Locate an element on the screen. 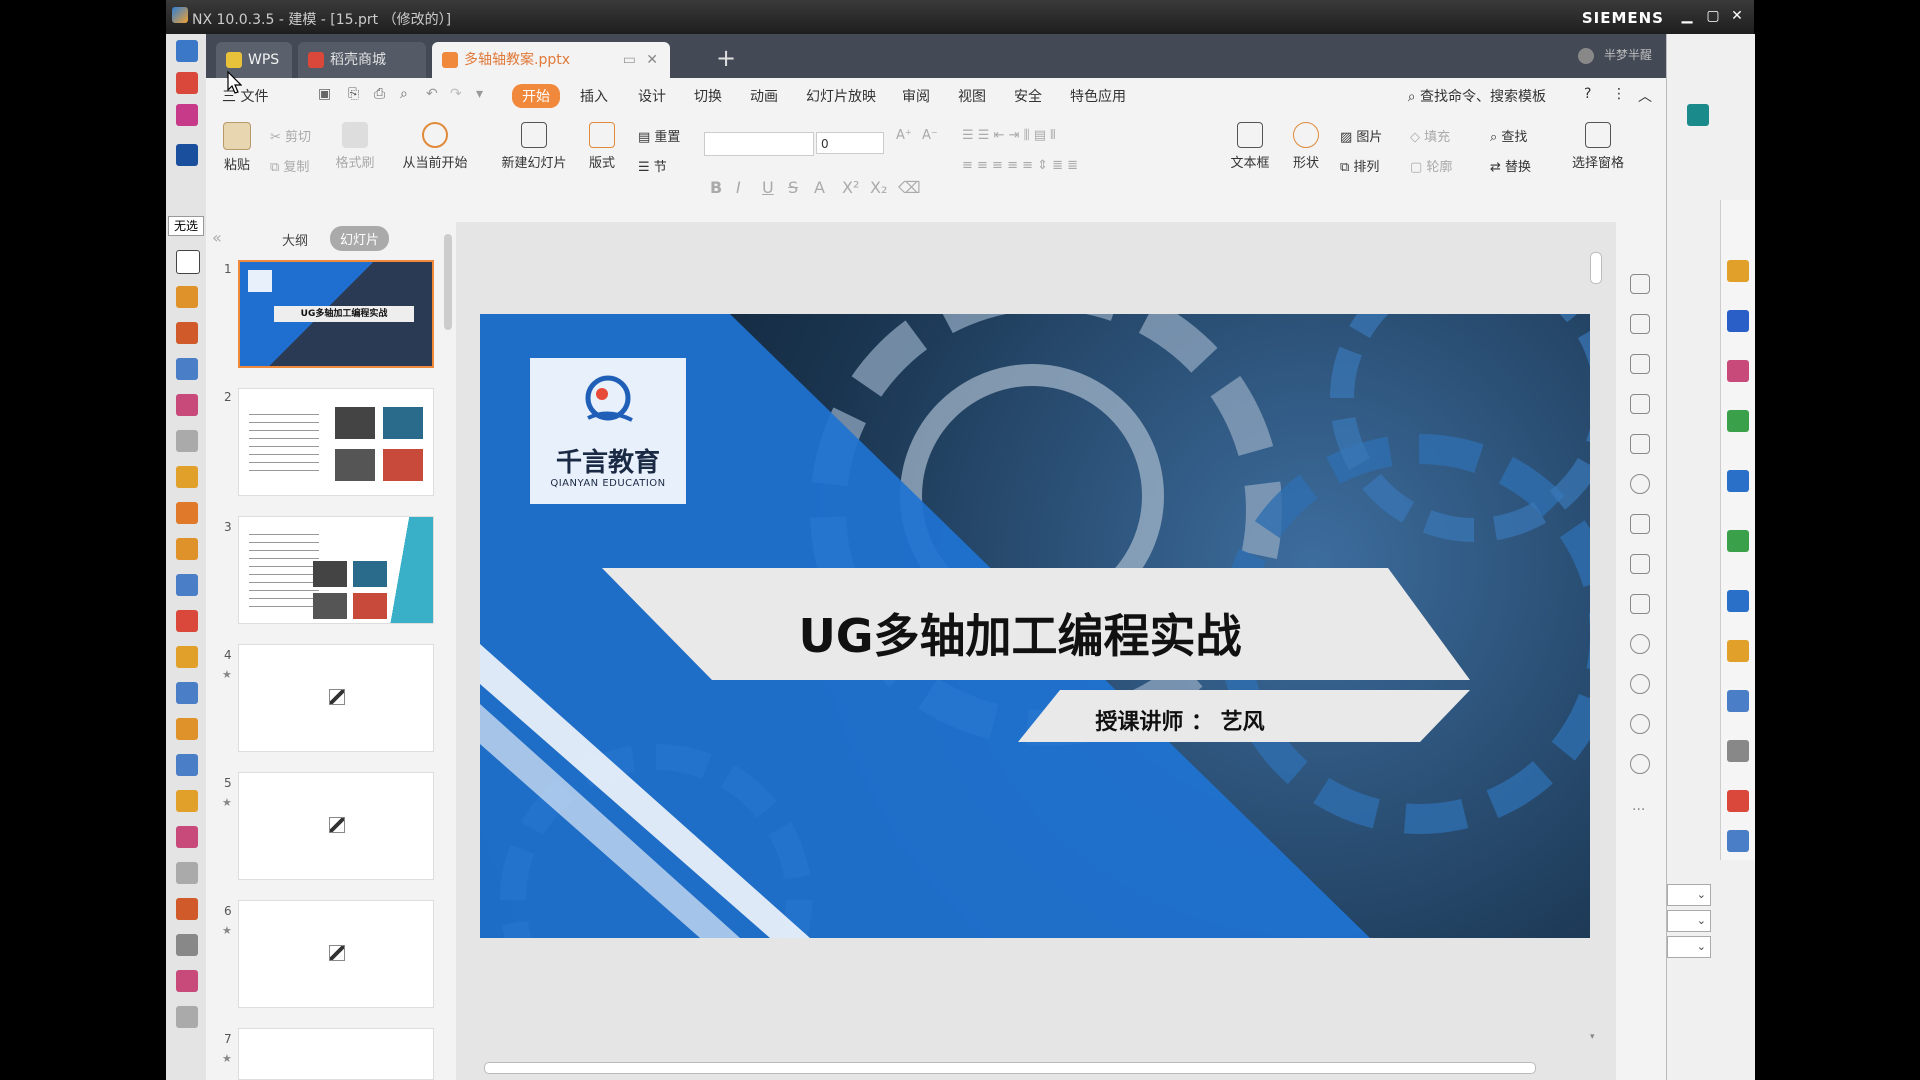 Image resolution: width=1920 pixels, height=1080 pixels. undo-icon: ↶ is located at coordinates (432, 94).